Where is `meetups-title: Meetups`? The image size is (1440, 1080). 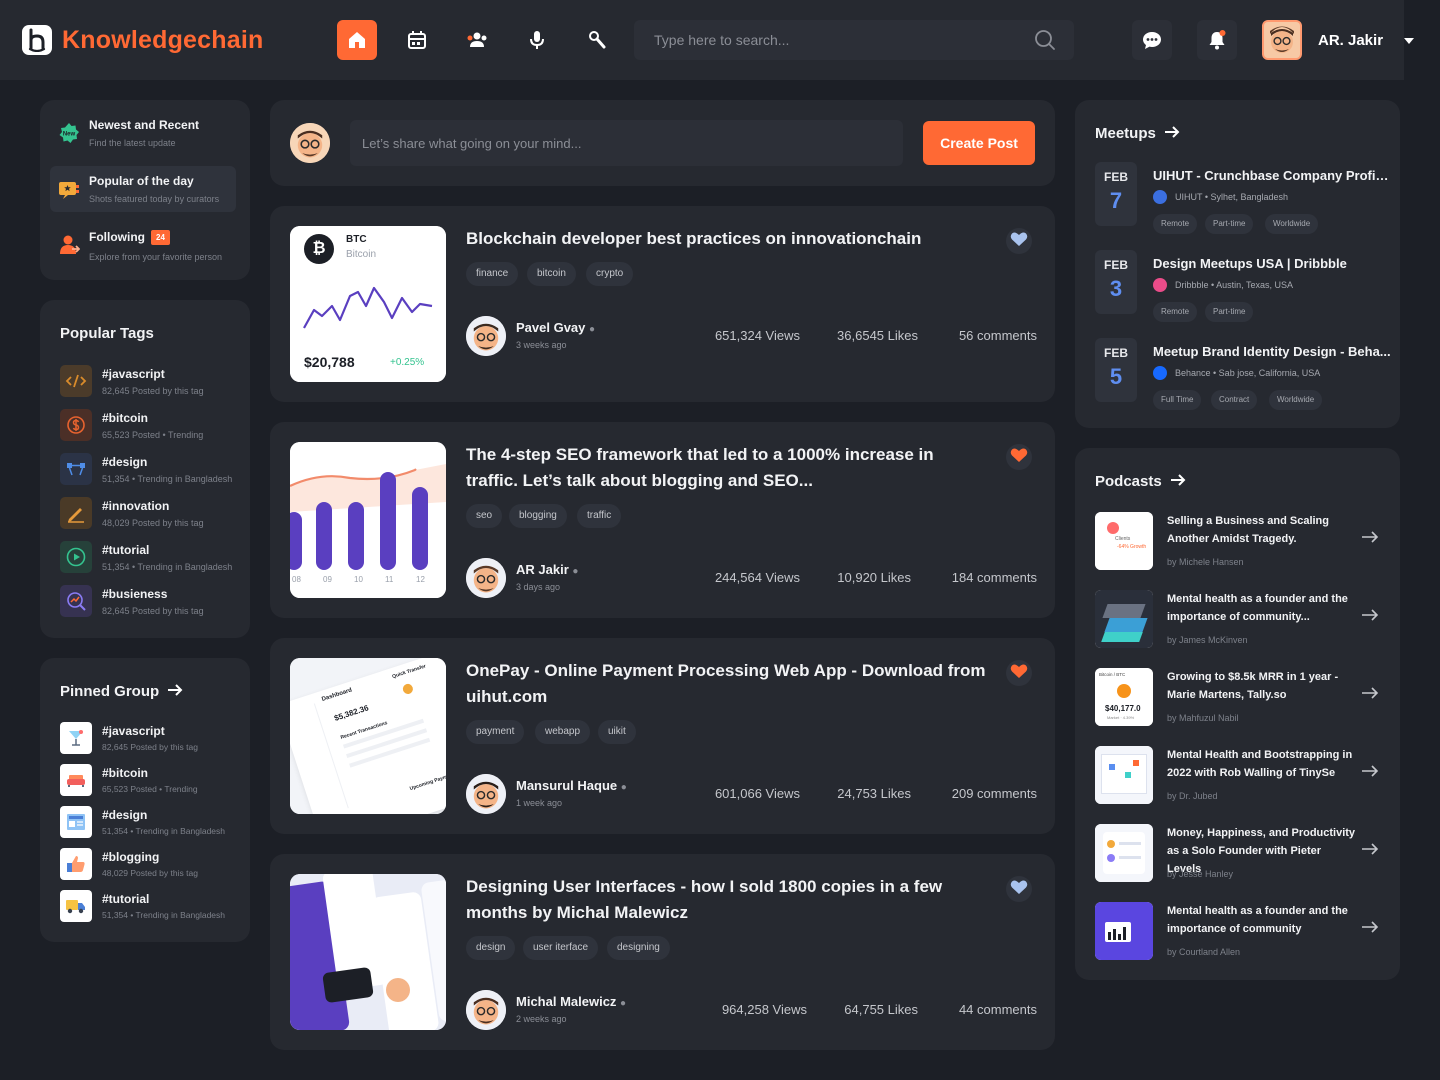
meetups-title: Meetups is located at coordinates (1137, 133).